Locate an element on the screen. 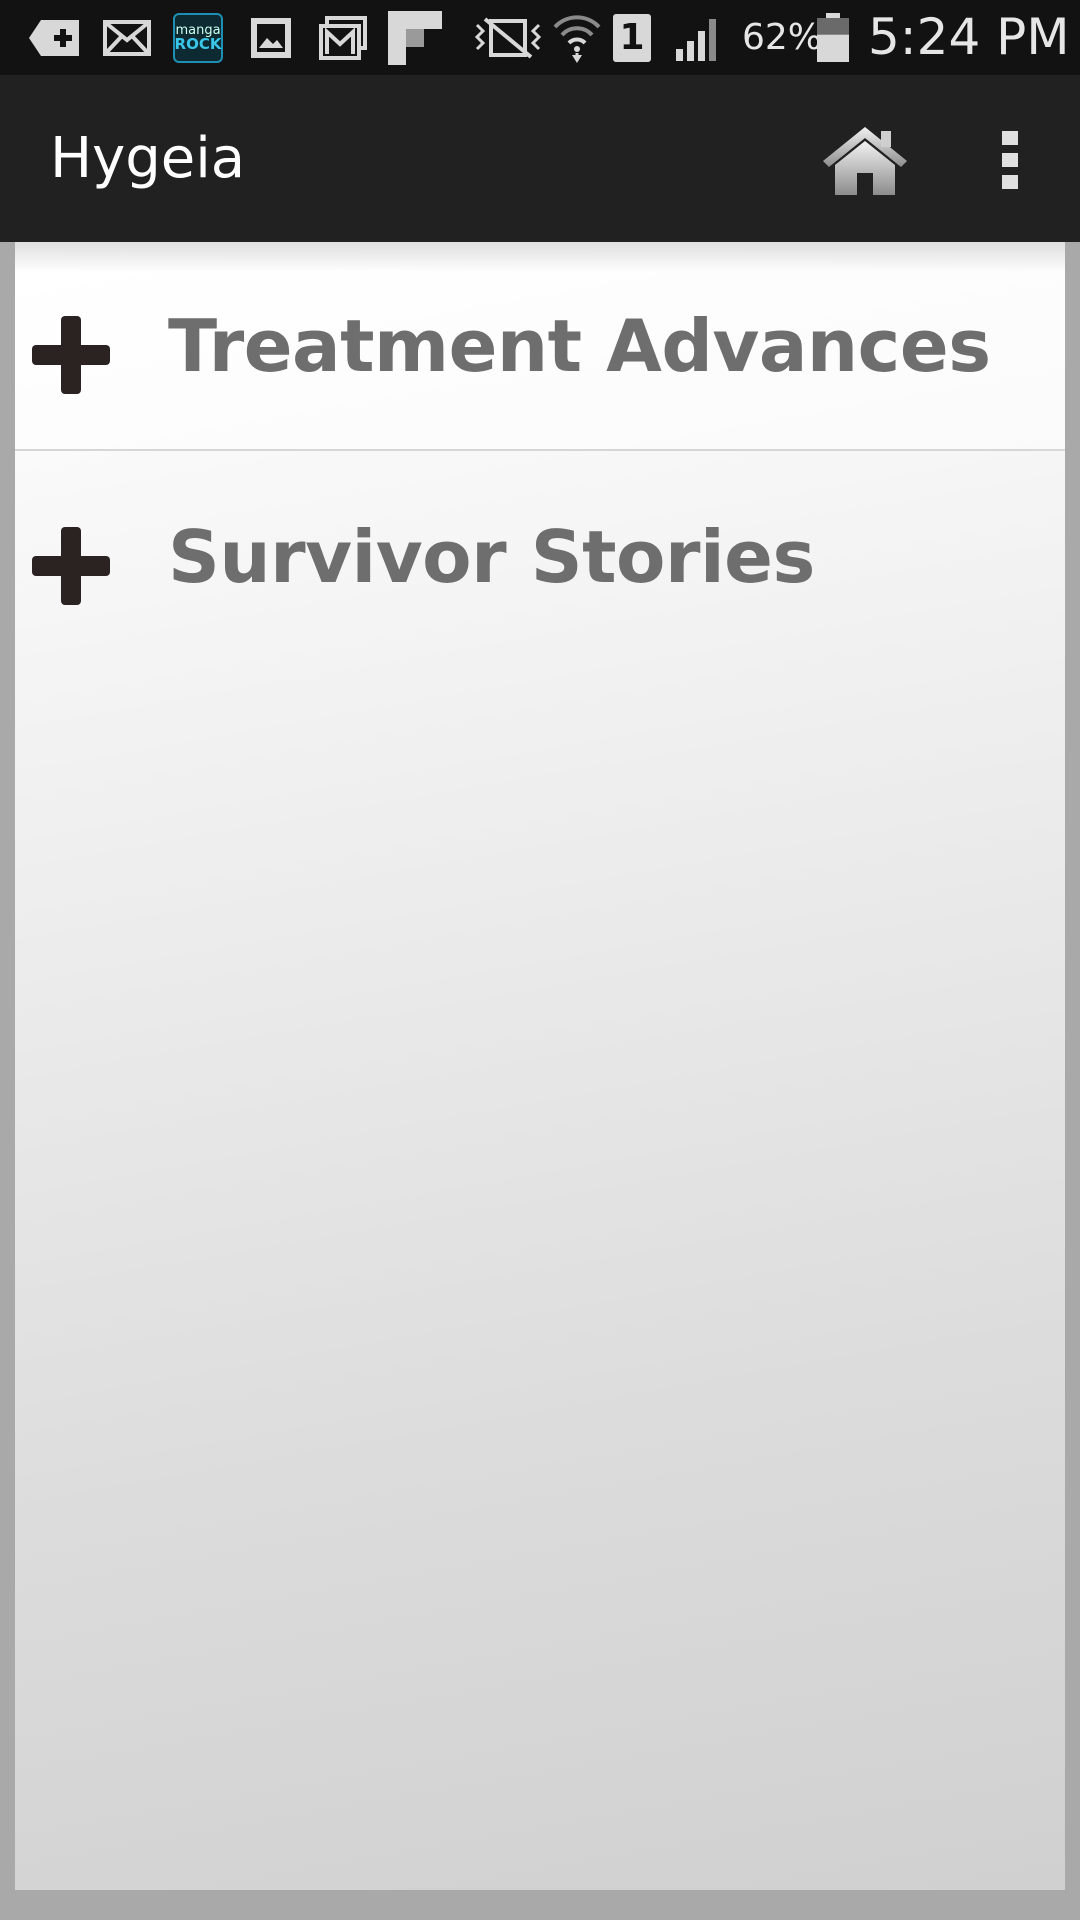 The image size is (1080, 1920). gallery-icon is located at coordinates (271, 38).